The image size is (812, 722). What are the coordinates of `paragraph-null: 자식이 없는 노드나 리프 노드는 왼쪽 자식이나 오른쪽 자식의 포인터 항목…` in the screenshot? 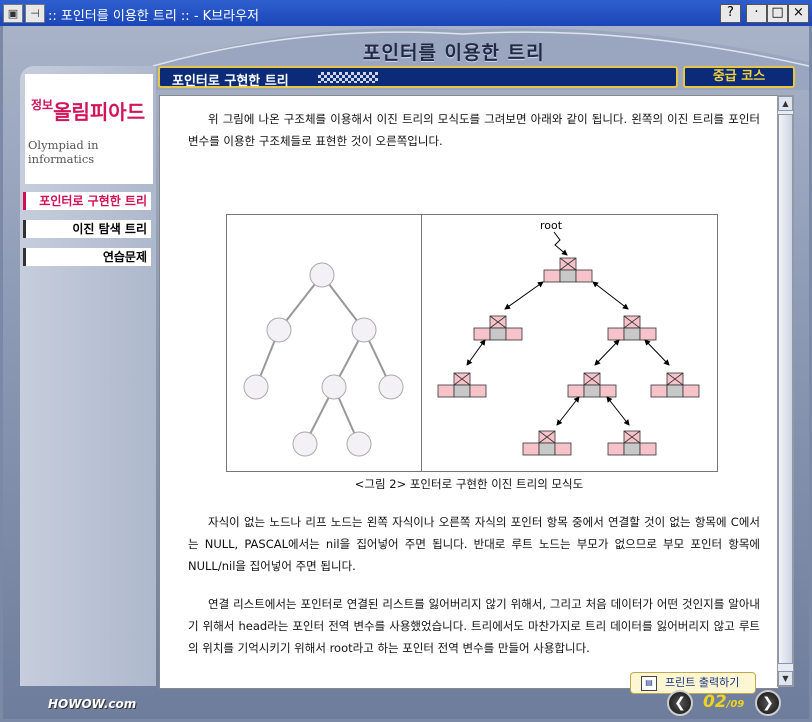 It's located at (474, 544).